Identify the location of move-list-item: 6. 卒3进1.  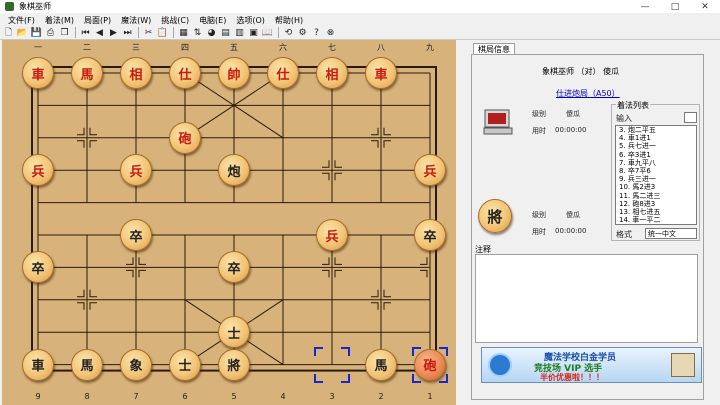
(656, 155).